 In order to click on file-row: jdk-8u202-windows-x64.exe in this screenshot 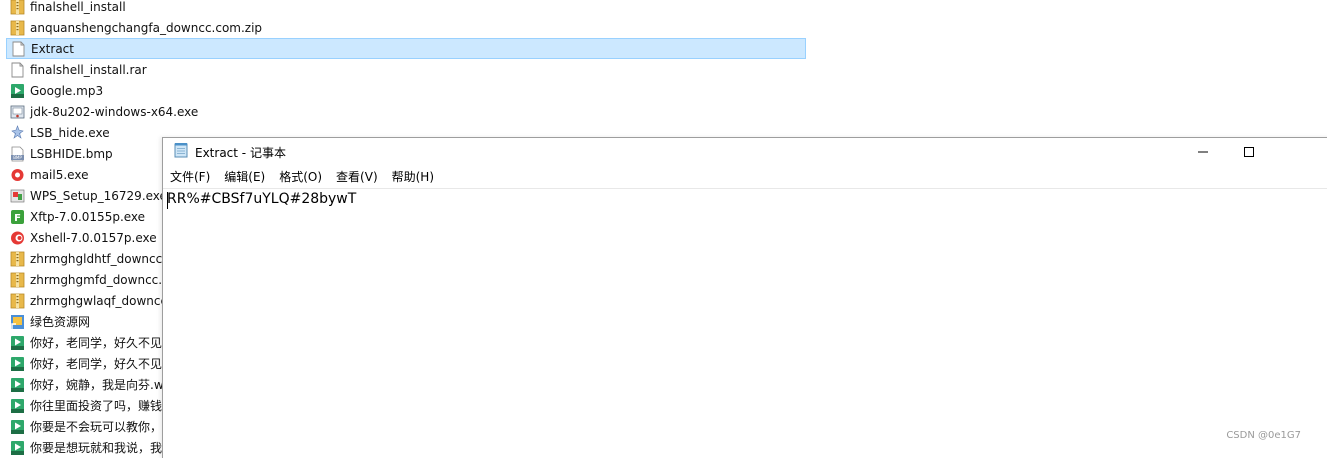, I will do `click(406, 111)`.